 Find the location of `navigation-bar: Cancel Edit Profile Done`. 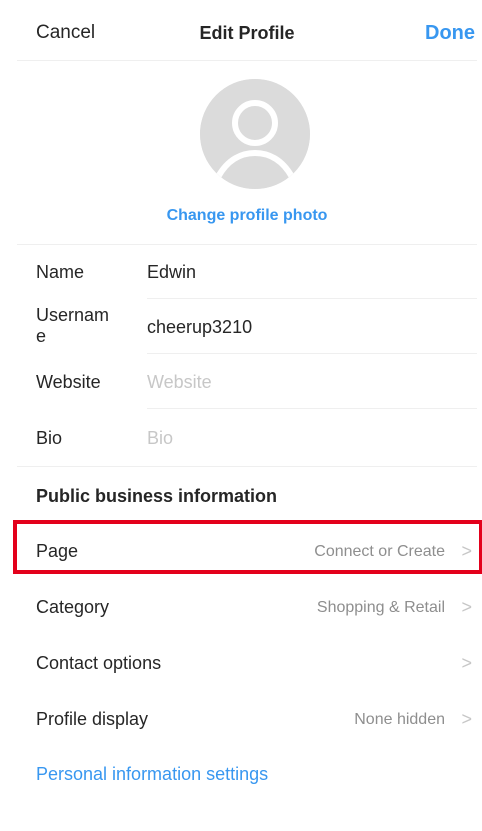

navigation-bar: Cancel Edit Profile Done is located at coordinates (247, 30).